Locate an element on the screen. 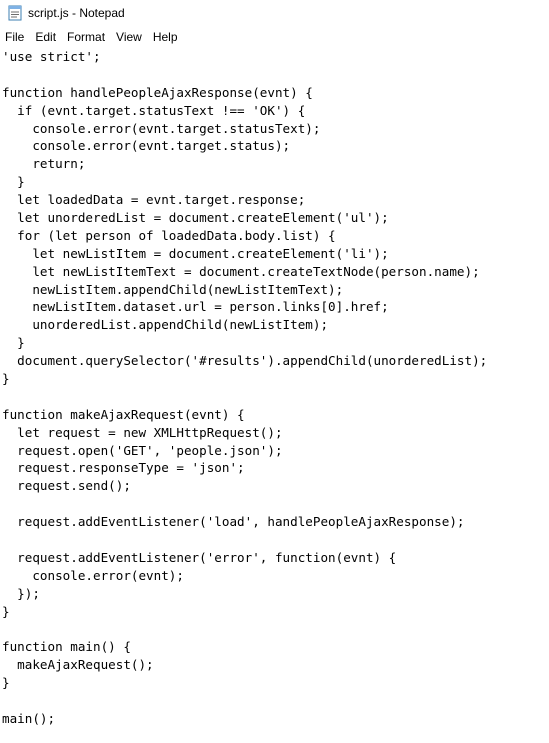 This screenshot has height=743, width=549. code-line: request.responseType = 'json'; is located at coordinates (123, 468).